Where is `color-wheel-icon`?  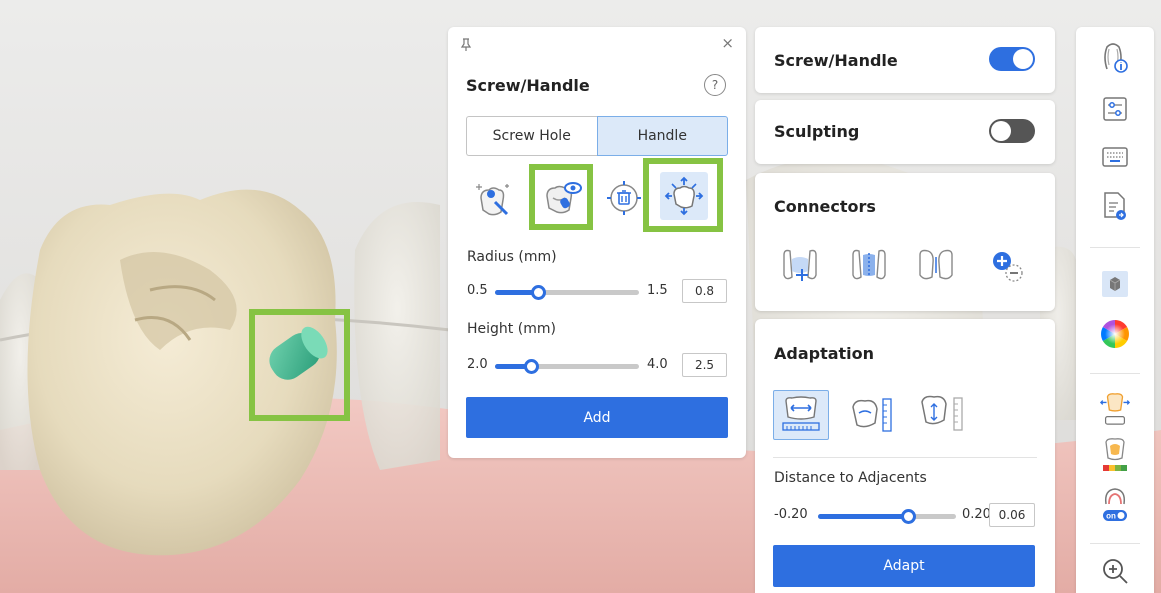 color-wheel-icon is located at coordinates (1115, 334).